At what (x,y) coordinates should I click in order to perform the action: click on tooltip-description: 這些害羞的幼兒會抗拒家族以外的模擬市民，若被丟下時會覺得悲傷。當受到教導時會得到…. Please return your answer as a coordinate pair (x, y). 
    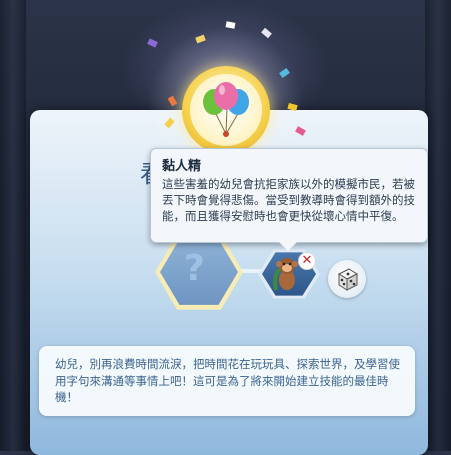
    Looking at the image, I should click on (288, 200).